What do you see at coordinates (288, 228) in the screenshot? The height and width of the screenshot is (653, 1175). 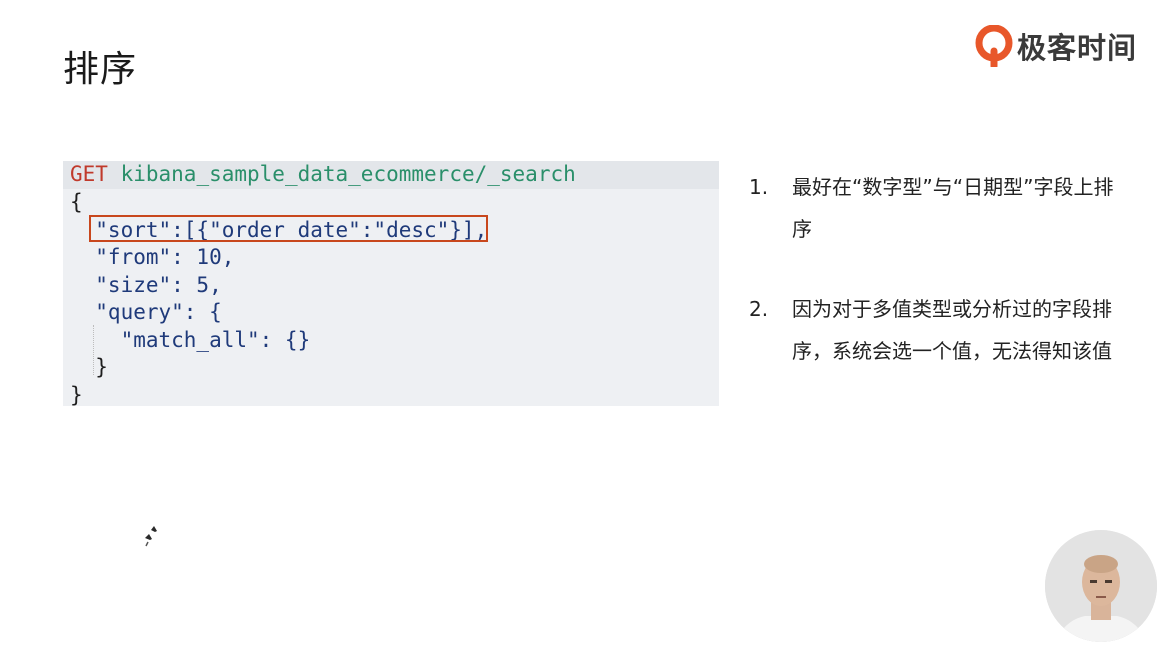 I see `sort-highlight-box` at bounding box center [288, 228].